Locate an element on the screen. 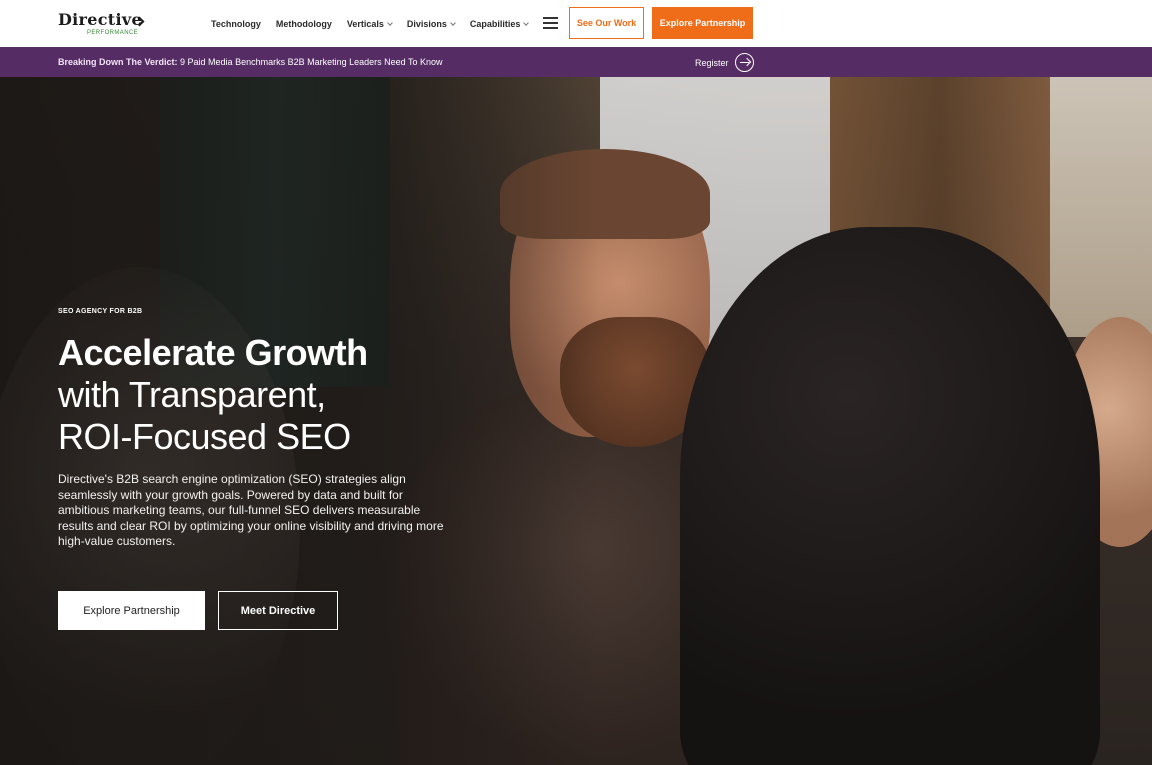 The image size is (1152, 765). nav-label: Technology is located at coordinates (236, 24).